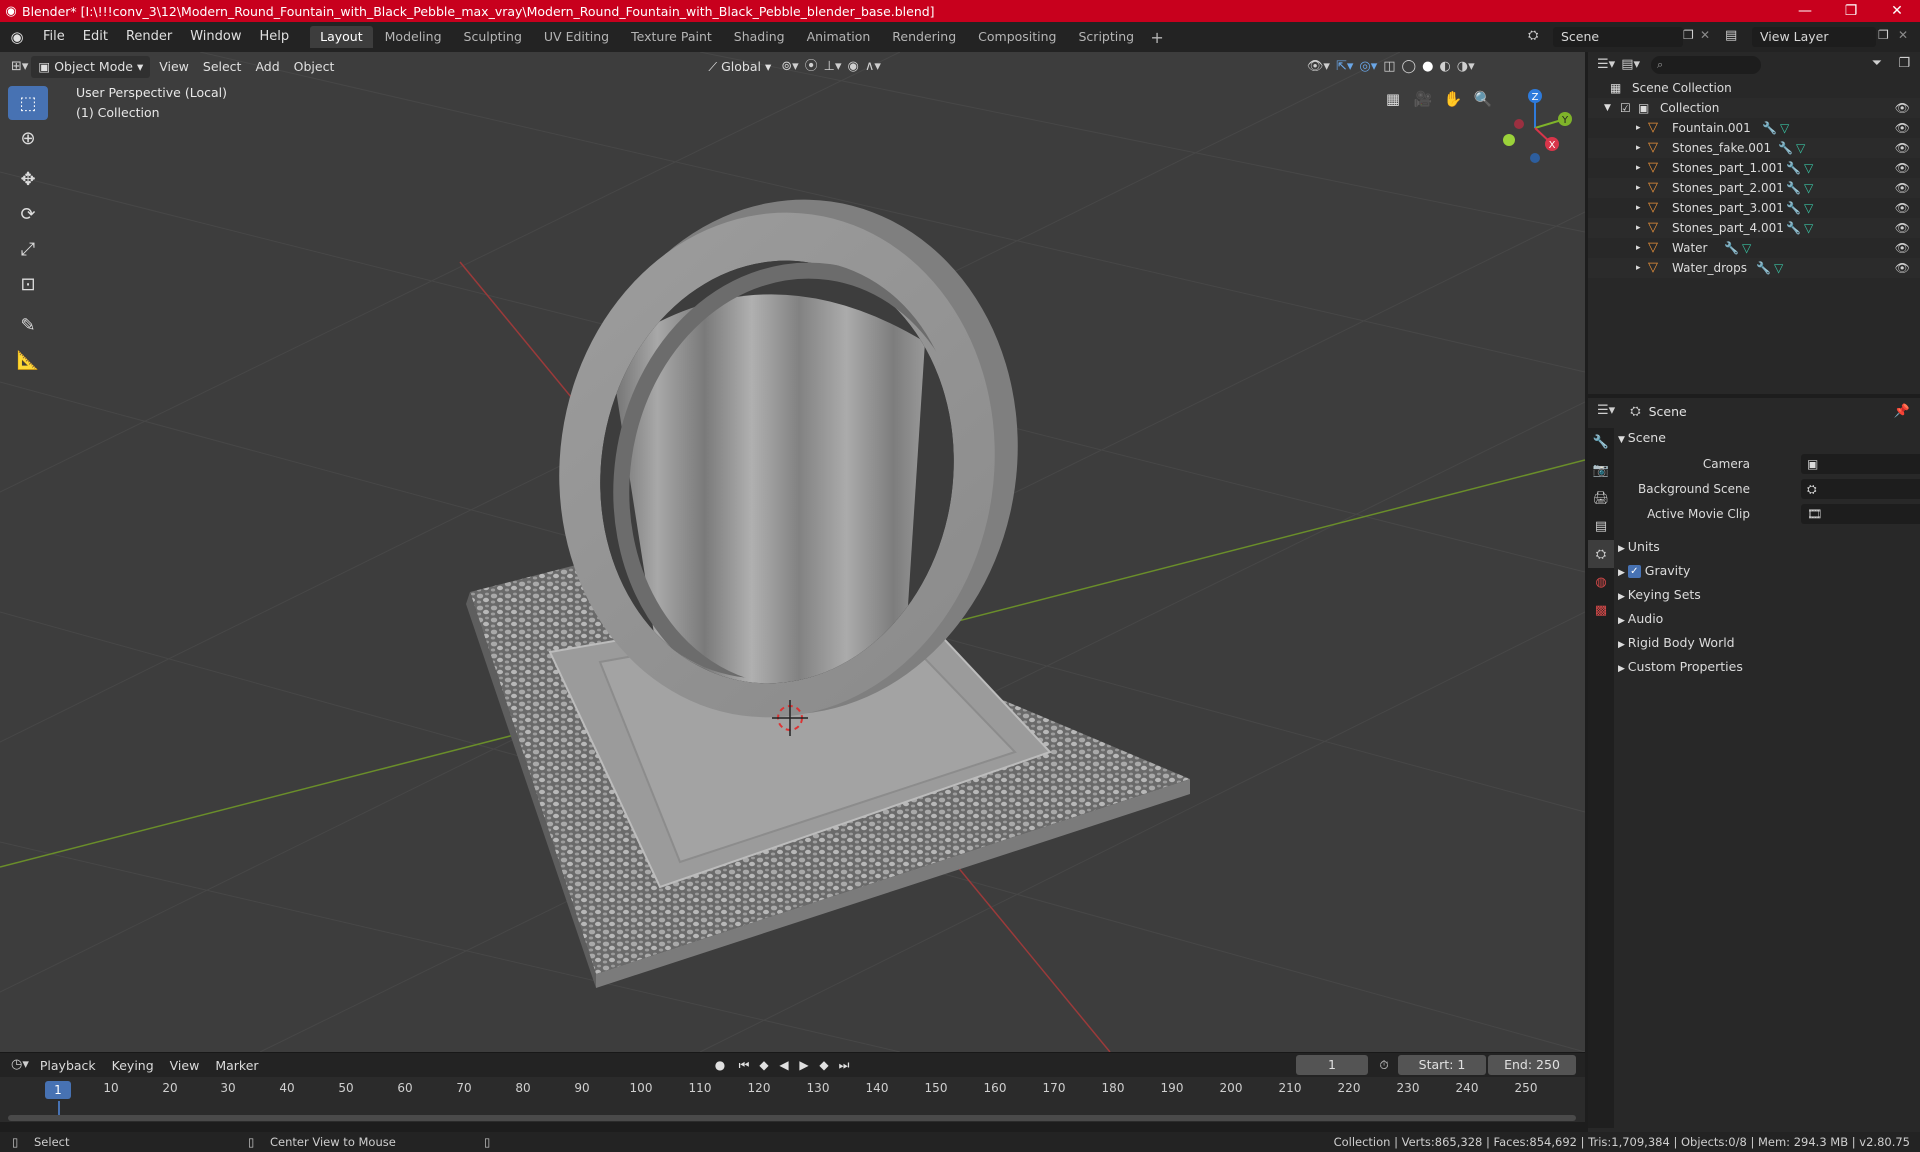  I want to click on gizmo-toggle-icon: ⇱▾, so click(1344, 67).